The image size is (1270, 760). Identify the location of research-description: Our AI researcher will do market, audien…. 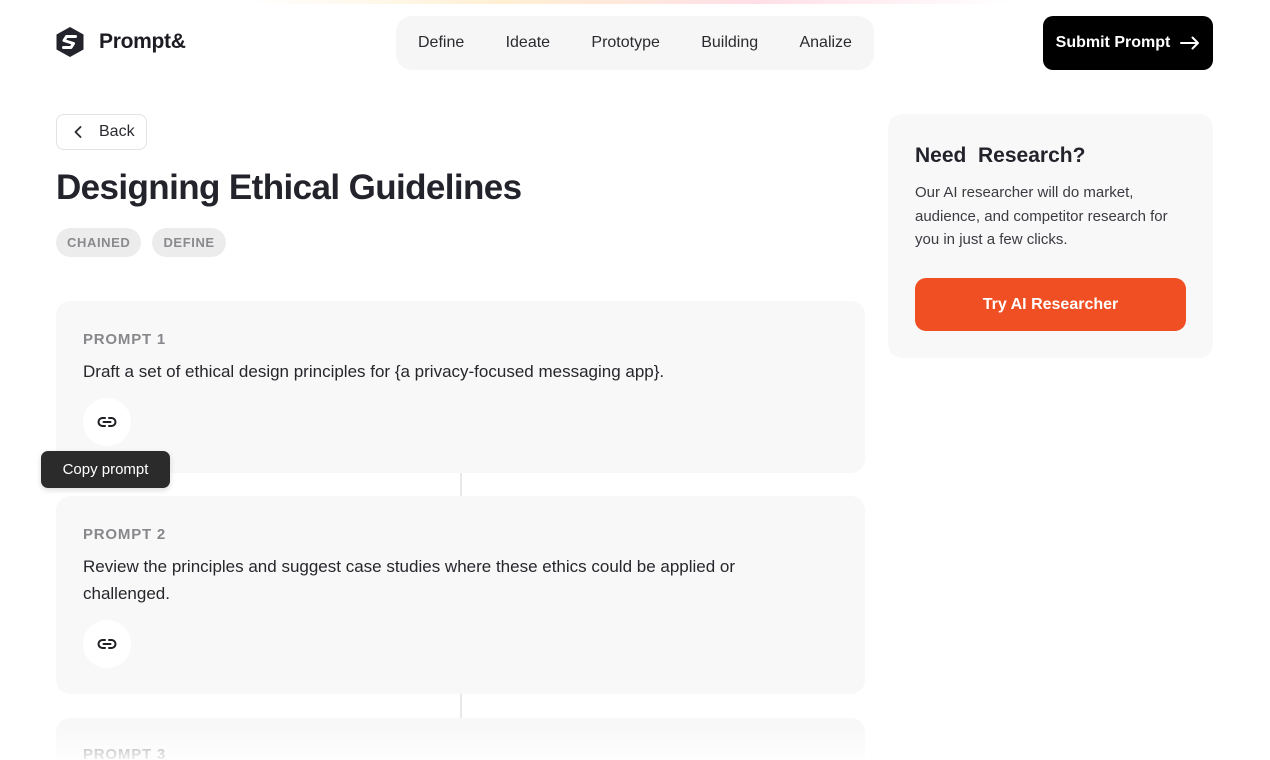
(1041, 216).